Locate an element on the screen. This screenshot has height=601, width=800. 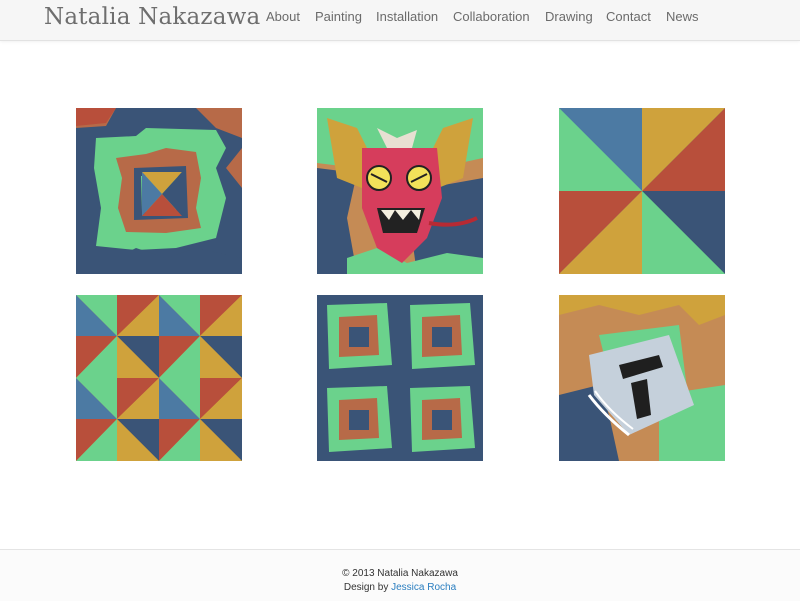
nav-collaboration: Collaboration is located at coordinates (491, 17).